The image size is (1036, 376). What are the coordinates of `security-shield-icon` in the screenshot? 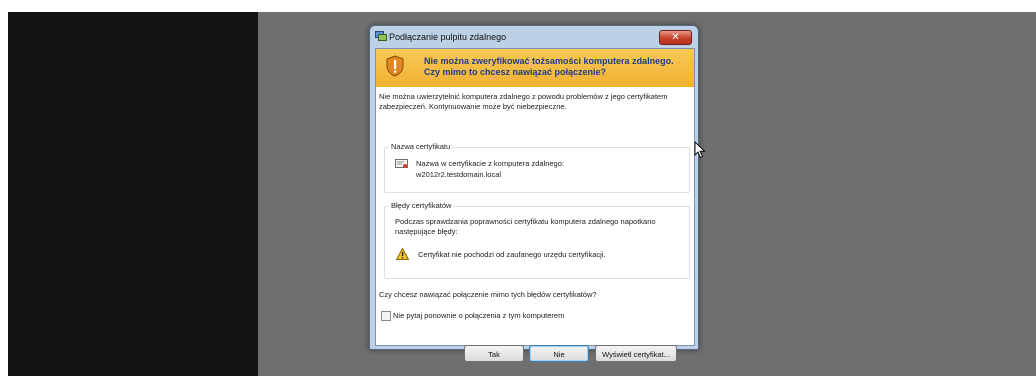 It's located at (395, 66).